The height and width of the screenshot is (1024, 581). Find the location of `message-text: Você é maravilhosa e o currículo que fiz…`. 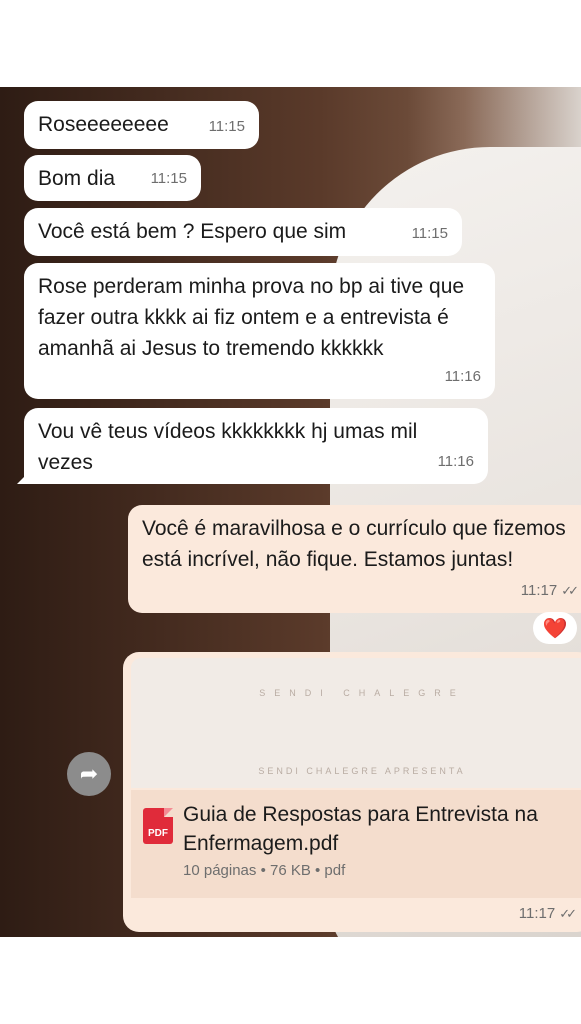

message-text: Você é maravilhosa e o currículo que fiz… is located at coordinates (354, 544).